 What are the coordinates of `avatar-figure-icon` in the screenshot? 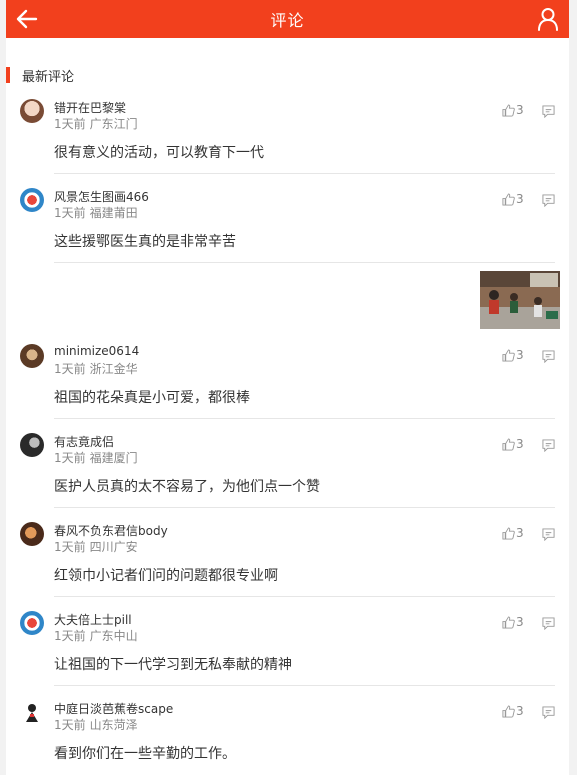 It's located at (32, 713).